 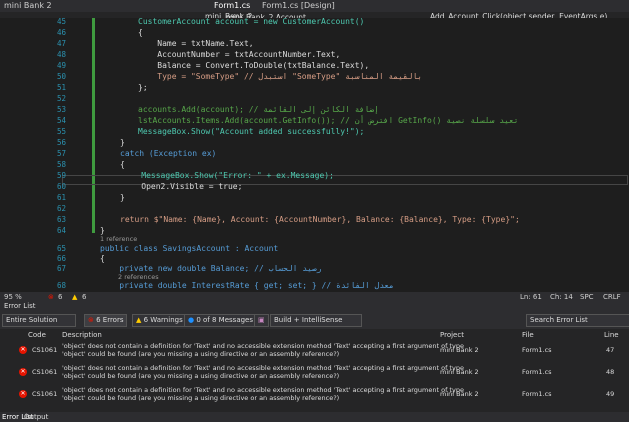 What do you see at coordinates (61, 186) in the screenshot?
I see `line-number: 60` at bounding box center [61, 186].